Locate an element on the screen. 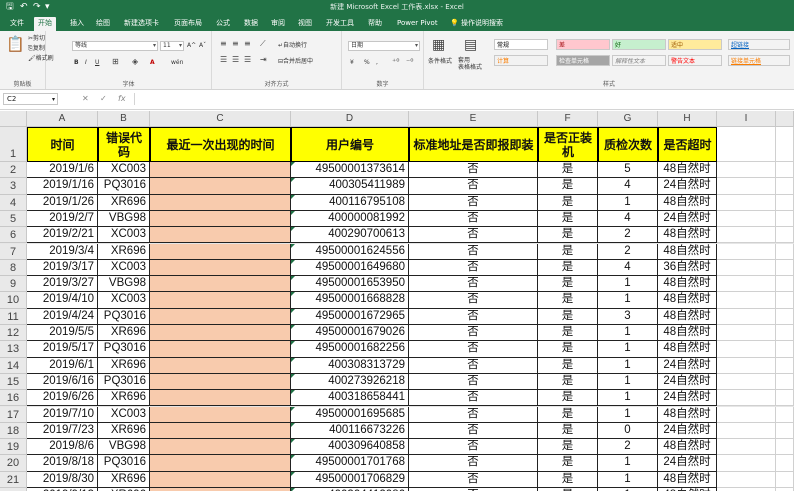  cell-A19: 2019/8/6 is located at coordinates (62, 447).